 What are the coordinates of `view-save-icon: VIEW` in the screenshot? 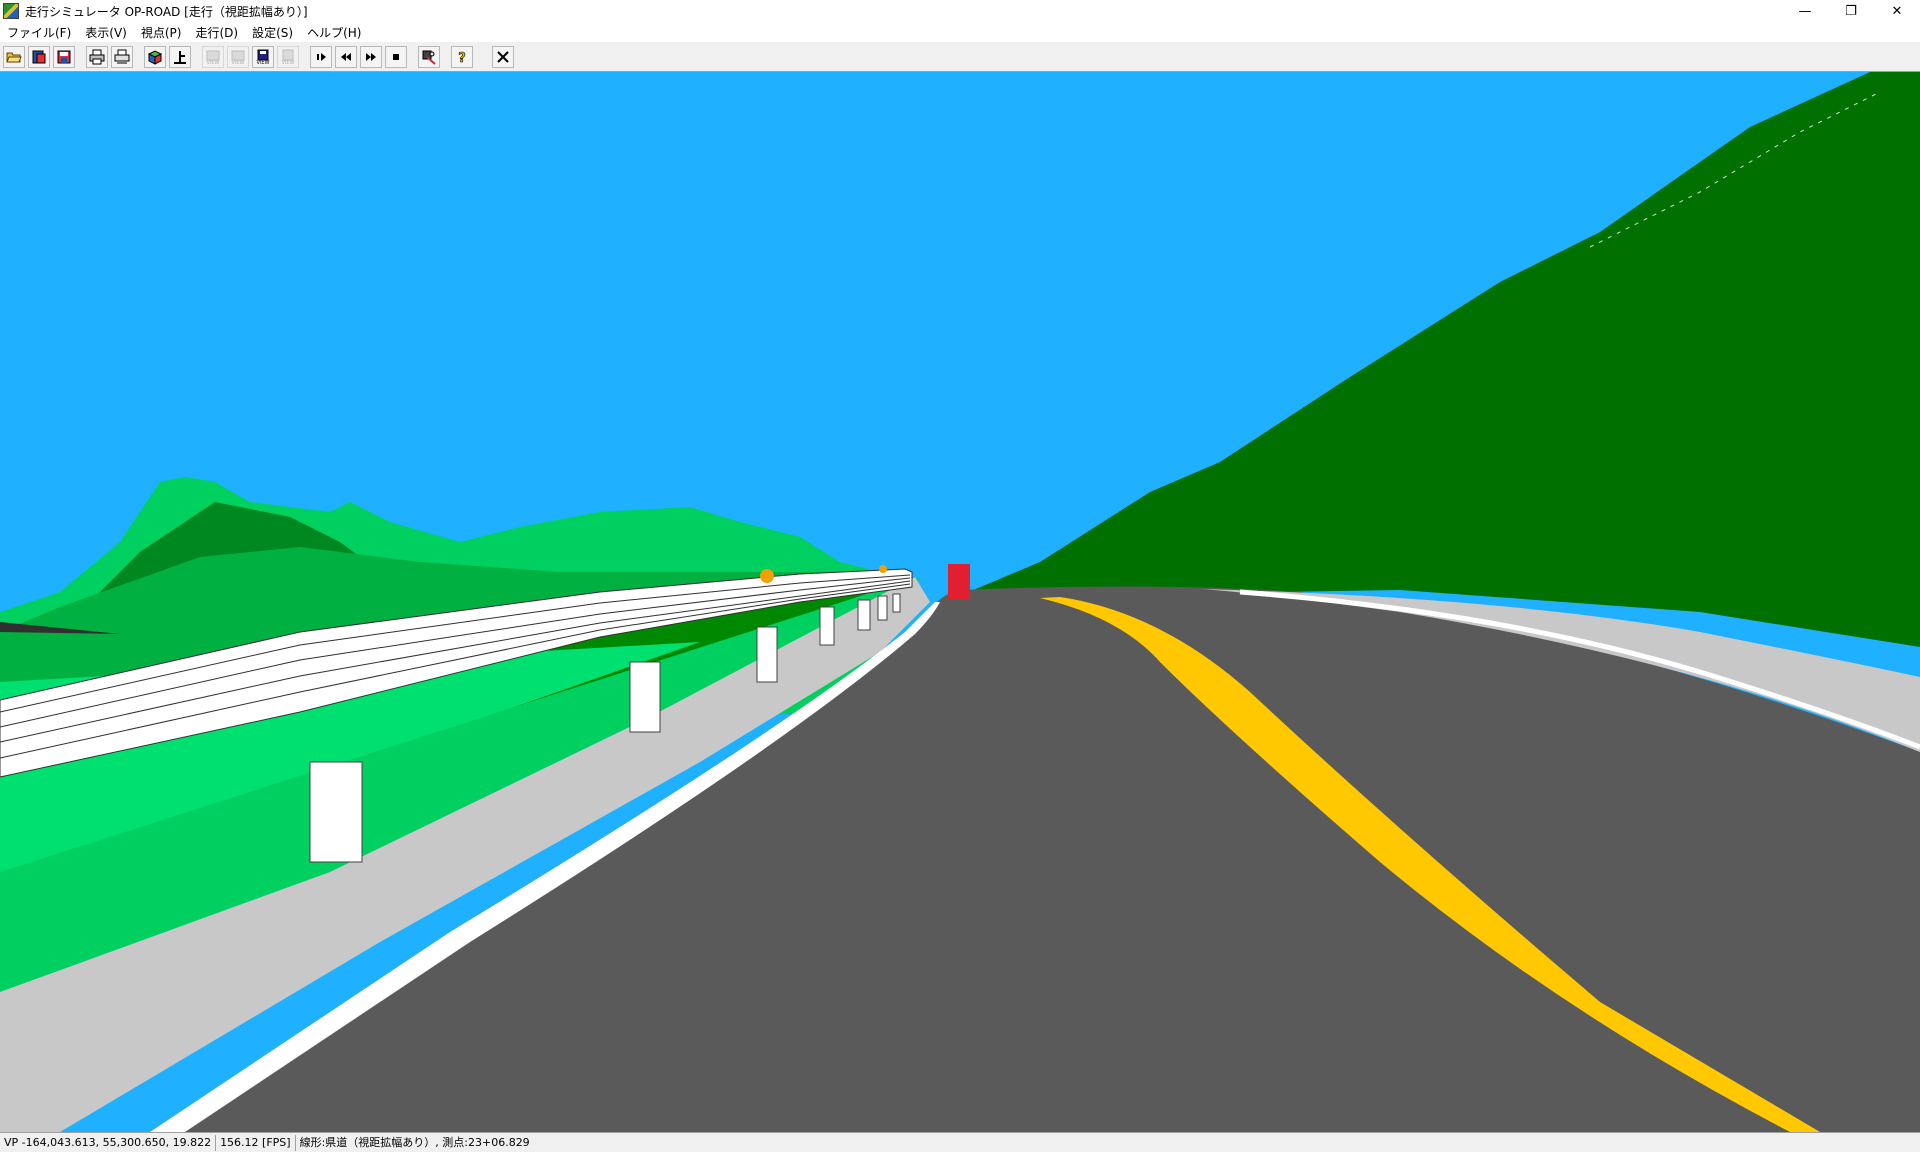 It's located at (263, 57).